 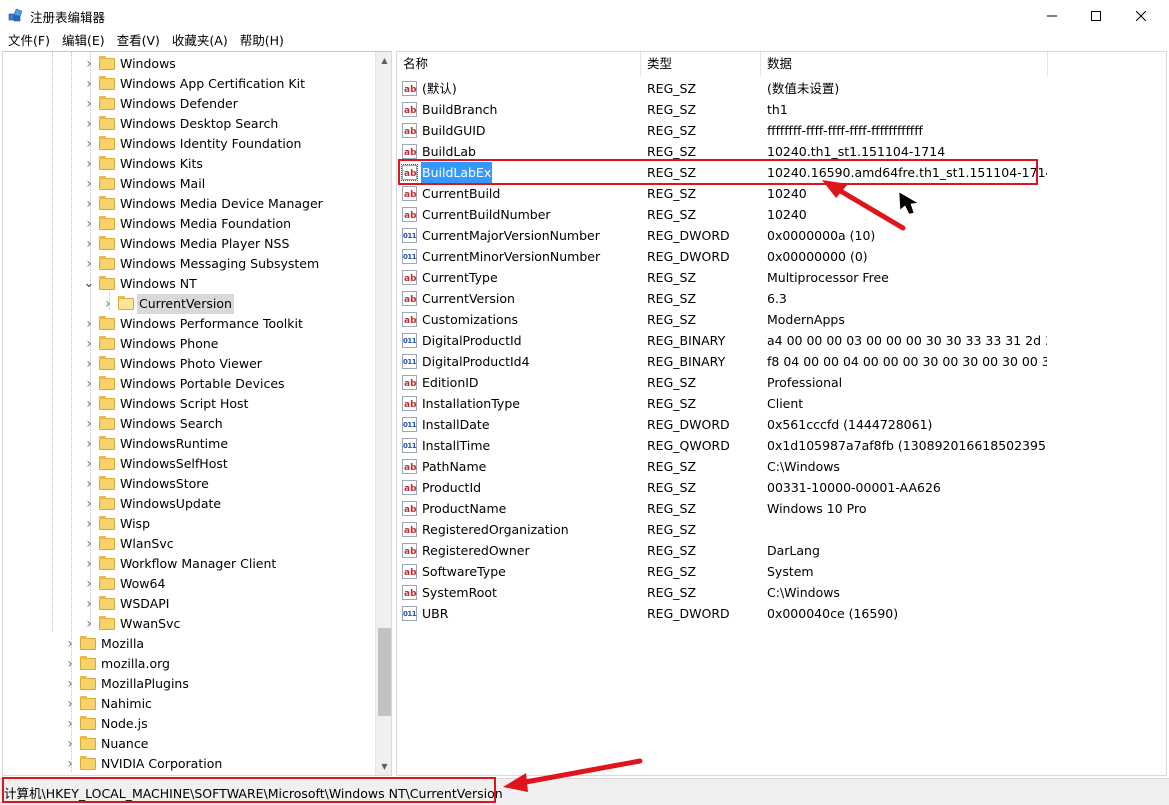 I want to click on value-row: CurrentVersion REG_SZ 6.3, so click(x=781, y=299).